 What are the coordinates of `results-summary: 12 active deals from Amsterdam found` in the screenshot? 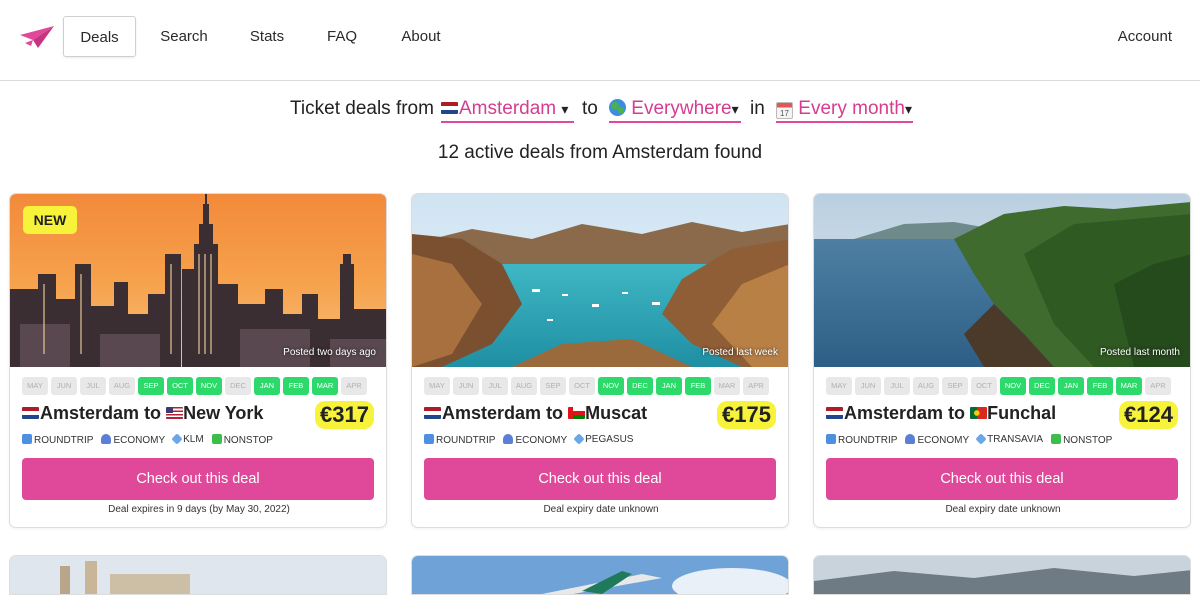 It's located at (600, 152).